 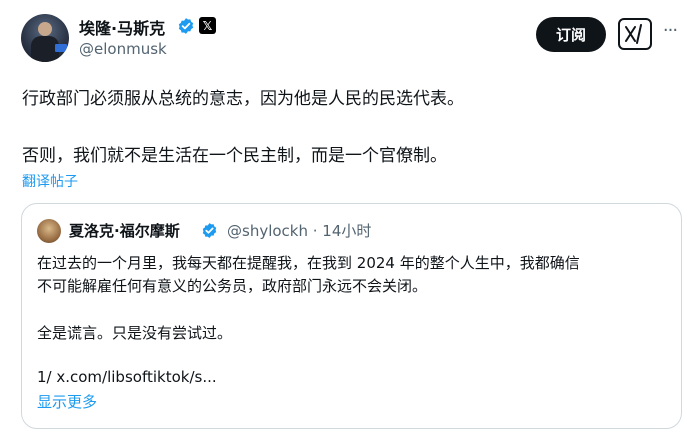 What do you see at coordinates (234, 156) in the screenshot?
I see `post-text-paragraph-2: 否则，我们就不是生活在一个民主制，而是一个官僚制。` at bounding box center [234, 156].